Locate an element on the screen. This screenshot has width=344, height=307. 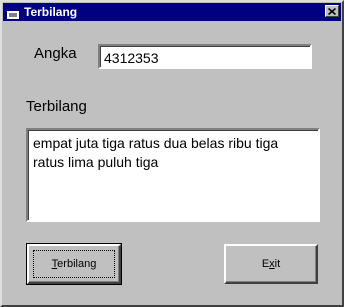
close-x-icon is located at coordinates (332, 11).